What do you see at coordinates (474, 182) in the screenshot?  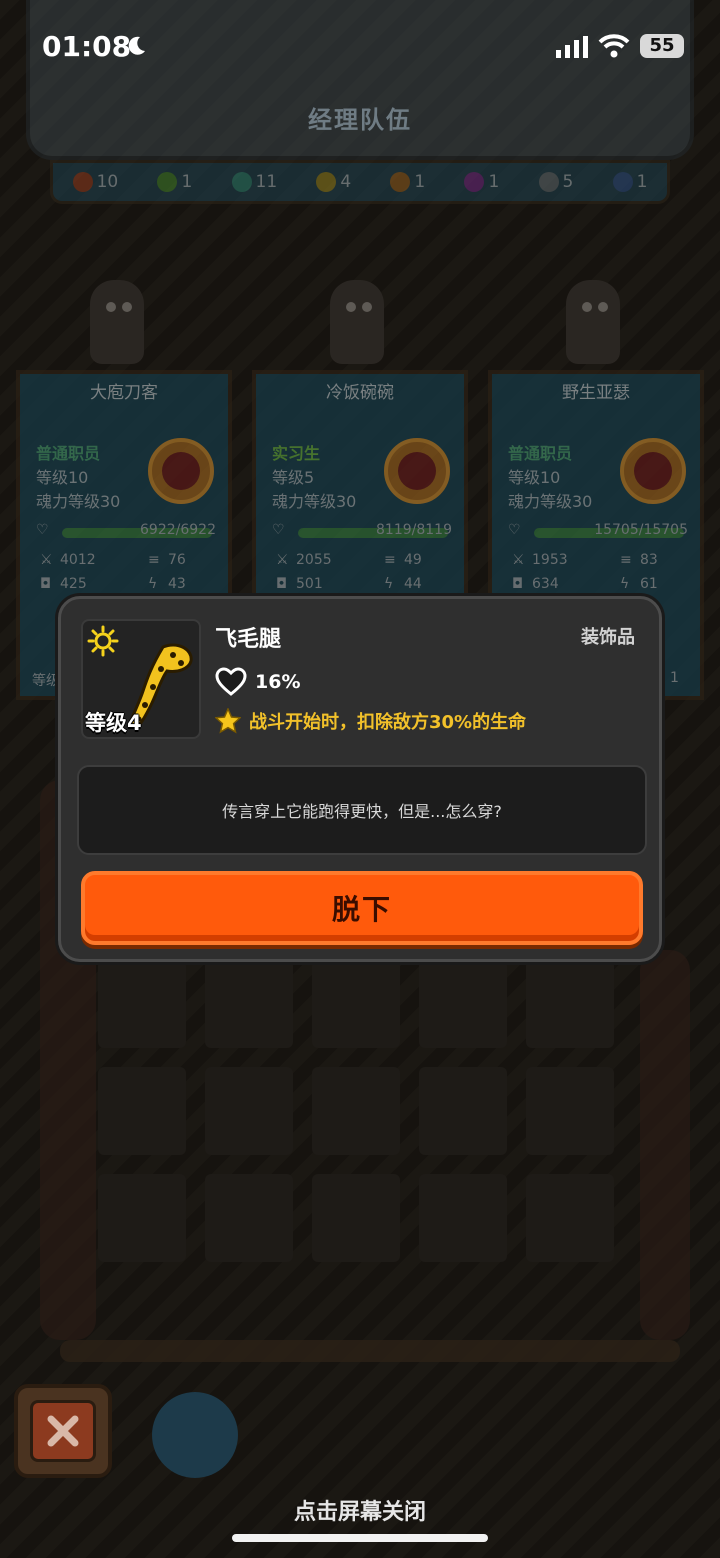 I see `spiral-icon` at bounding box center [474, 182].